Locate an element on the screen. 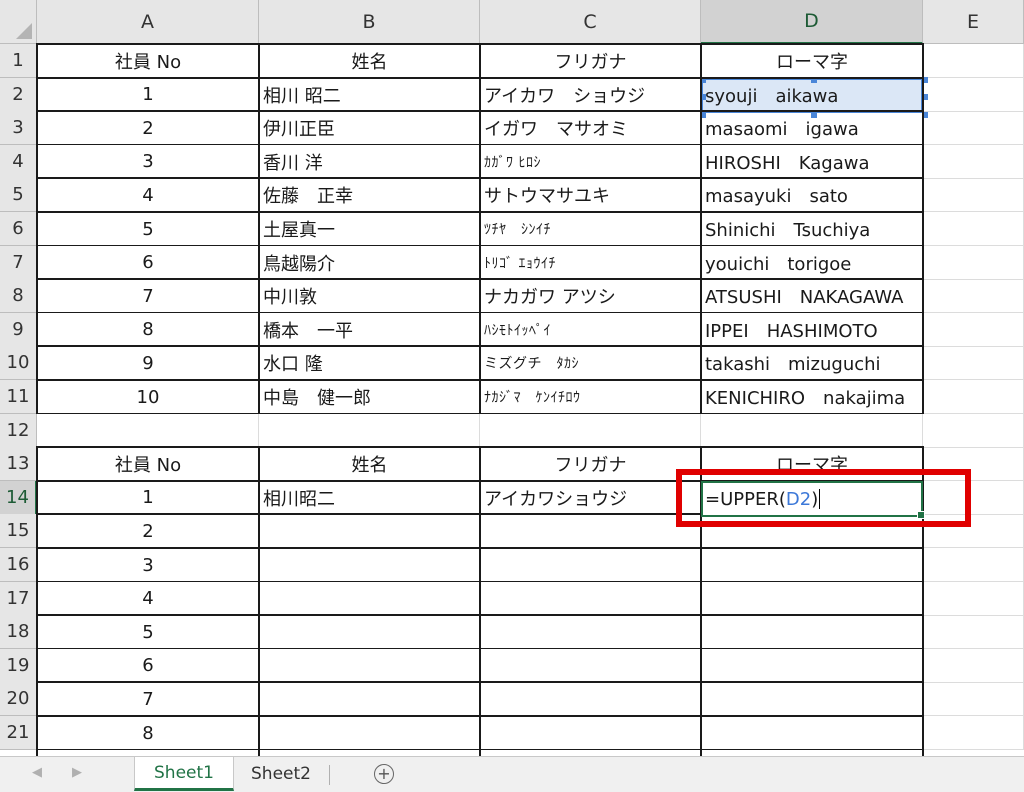 This screenshot has width=1024, height=792. table-cell: アイカワショウジ is located at coordinates (590, 498).